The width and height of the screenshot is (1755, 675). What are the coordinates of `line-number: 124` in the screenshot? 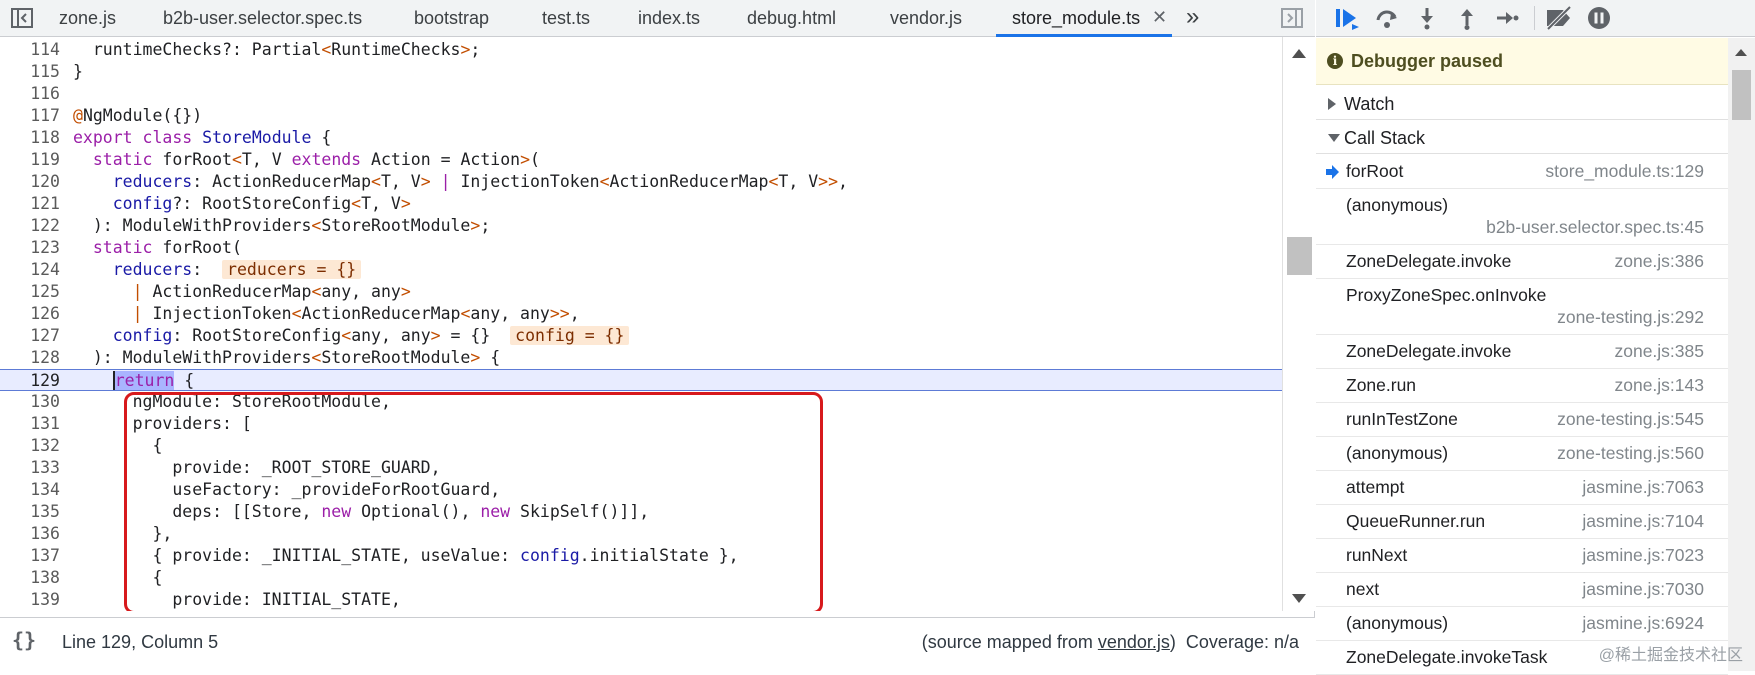 It's located at (30, 270).